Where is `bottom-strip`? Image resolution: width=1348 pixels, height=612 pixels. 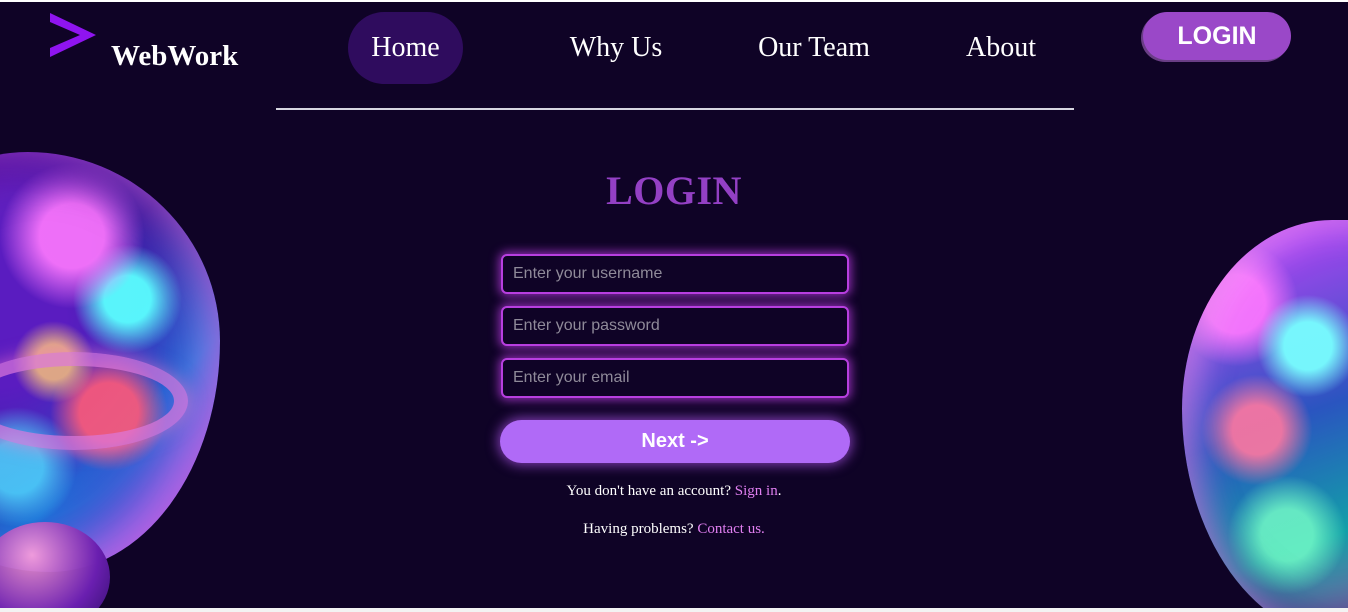 bottom-strip is located at coordinates (674, 610).